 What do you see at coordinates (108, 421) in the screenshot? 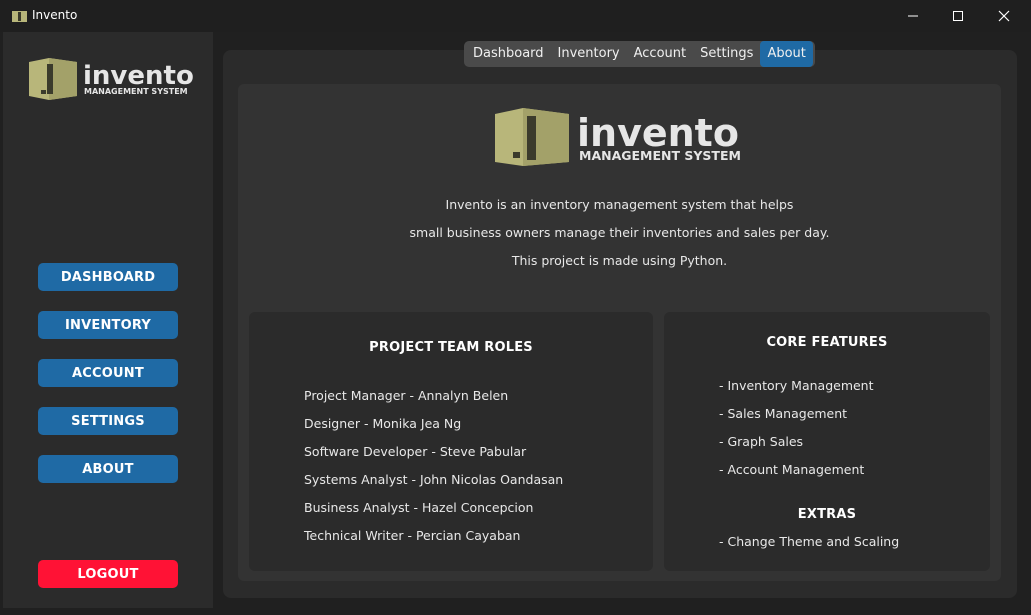
I see `sidebar-settings-button: SETTINGS` at bounding box center [108, 421].